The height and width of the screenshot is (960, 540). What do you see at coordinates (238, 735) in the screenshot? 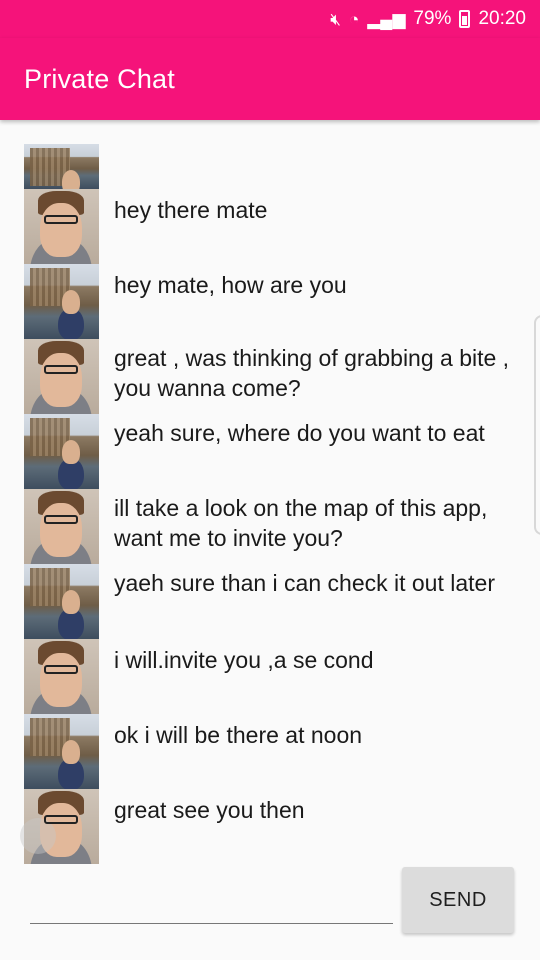
I see `message-text: ok i will be there at noon` at bounding box center [238, 735].